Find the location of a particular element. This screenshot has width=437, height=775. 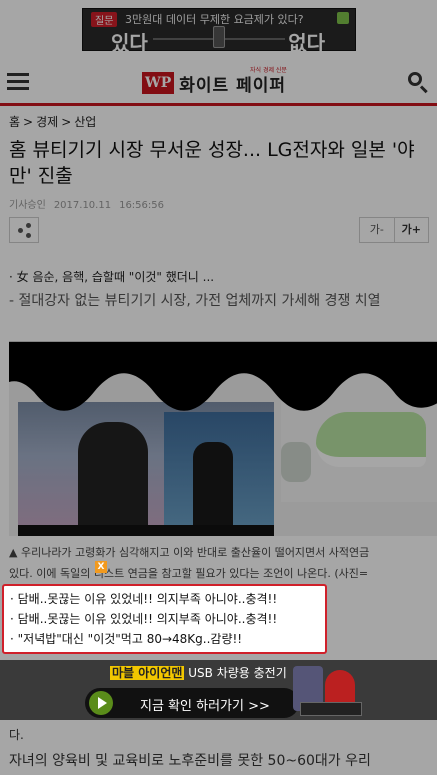

article-body: 자녀의 양육비 및 교육비로 노후준비를 못한 50~60대가 우리 is located at coordinates (190, 761).